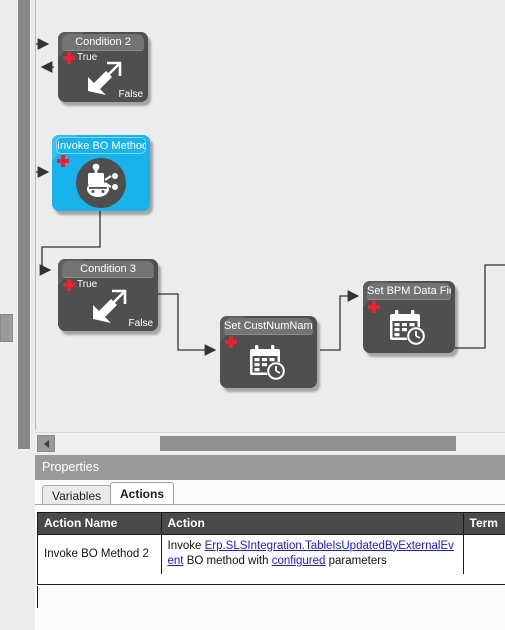 This screenshot has width=505, height=630. What do you see at coordinates (410, 319) in the screenshot?
I see `node-set-bpm-data-field: Set BPM Data Field` at bounding box center [410, 319].